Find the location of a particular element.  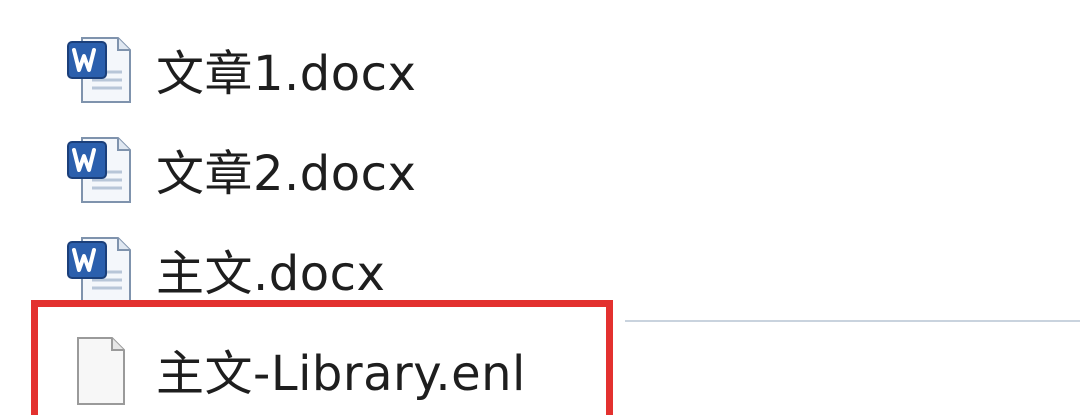

file-item-article2: 文章2.docx is located at coordinates (238, 169).